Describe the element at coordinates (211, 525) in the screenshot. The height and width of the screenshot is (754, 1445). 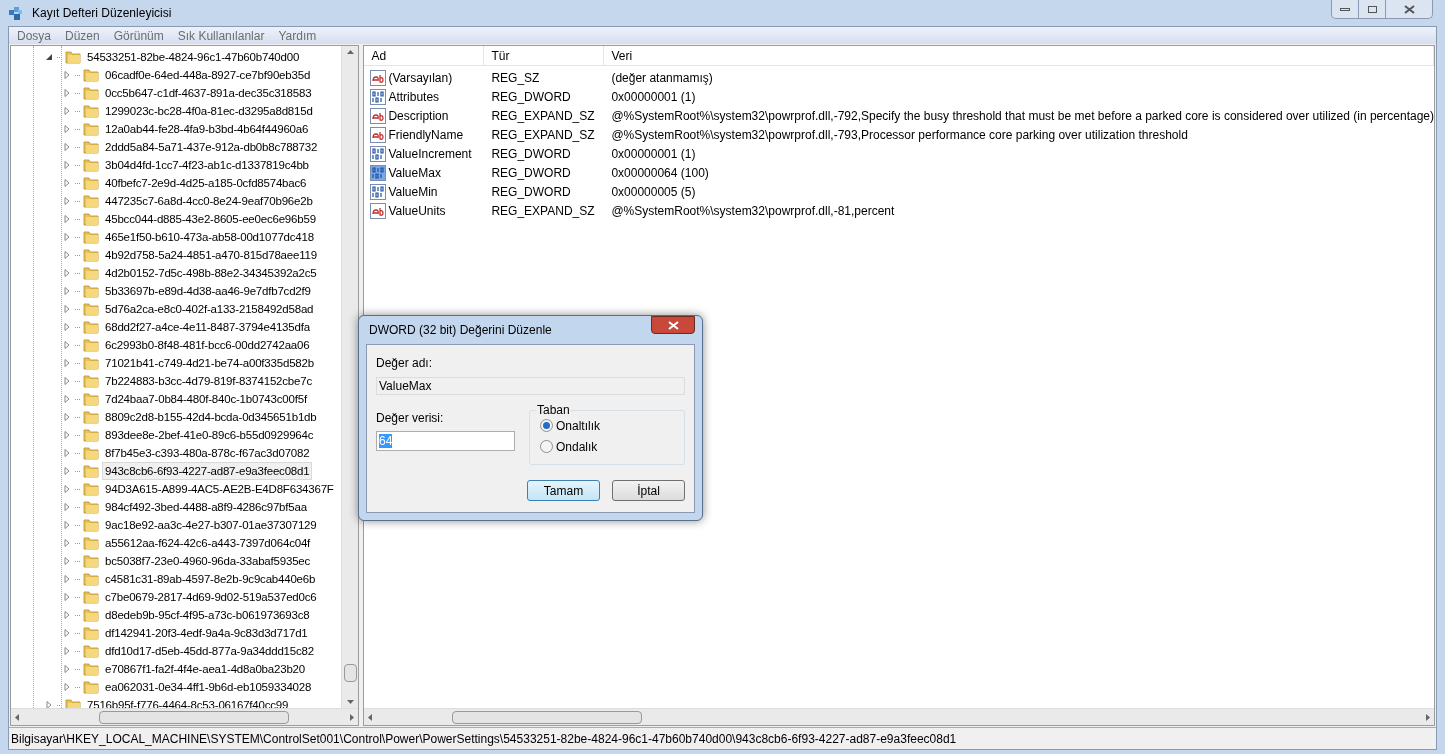
I see `tree-item: 9ac18e92-aa3c-4e27-b307-01ae37307129` at that location.